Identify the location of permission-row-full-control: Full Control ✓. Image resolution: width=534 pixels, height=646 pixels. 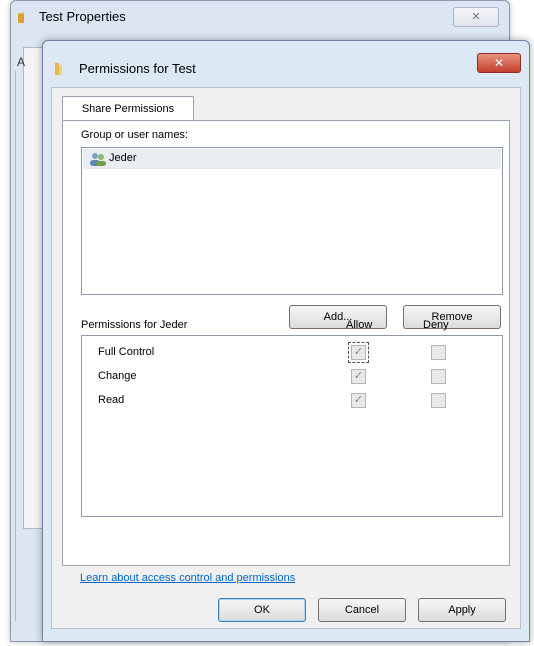
(292, 354).